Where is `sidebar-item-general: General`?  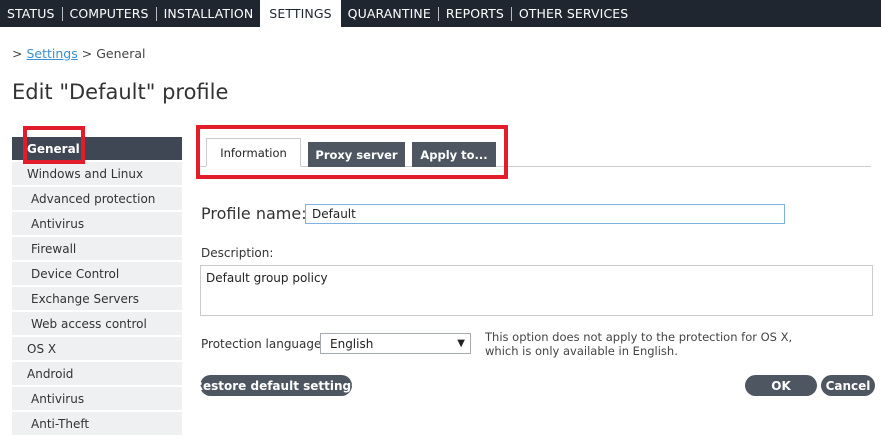 sidebar-item-general: General is located at coordinates (97, 148).